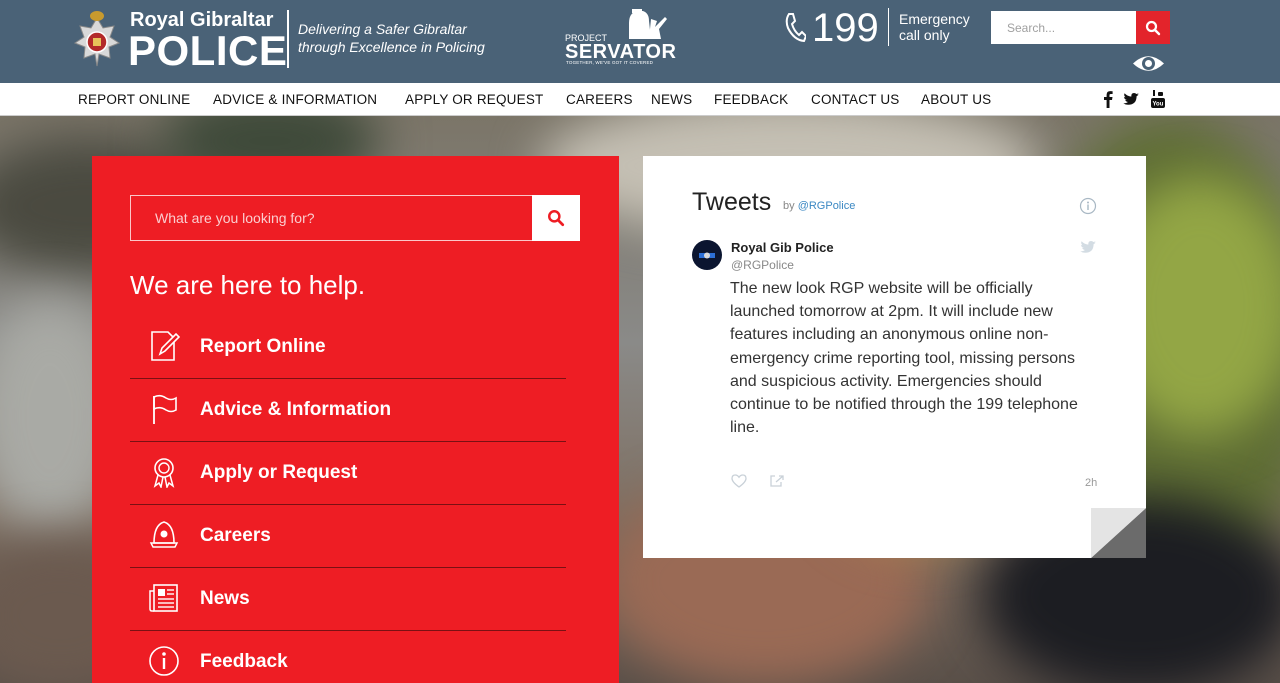 The image size is (1280, 683). I want to click on tweet-timestamp: 2h, so click(1091, 483).